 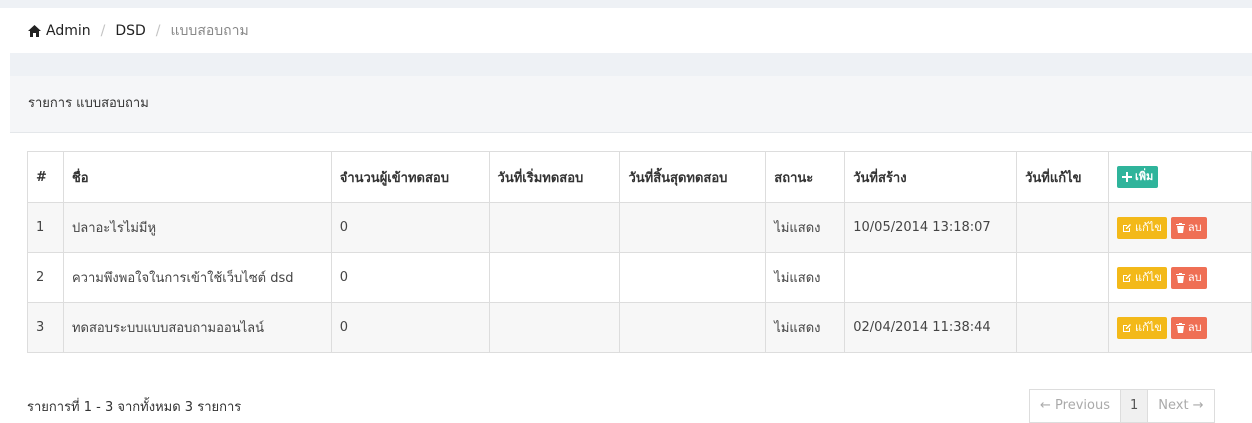 What do you see at coordinates (805, 177) in the screenshot?
I see `column-header-status: สถานะ` at bounding box center [805, 177].